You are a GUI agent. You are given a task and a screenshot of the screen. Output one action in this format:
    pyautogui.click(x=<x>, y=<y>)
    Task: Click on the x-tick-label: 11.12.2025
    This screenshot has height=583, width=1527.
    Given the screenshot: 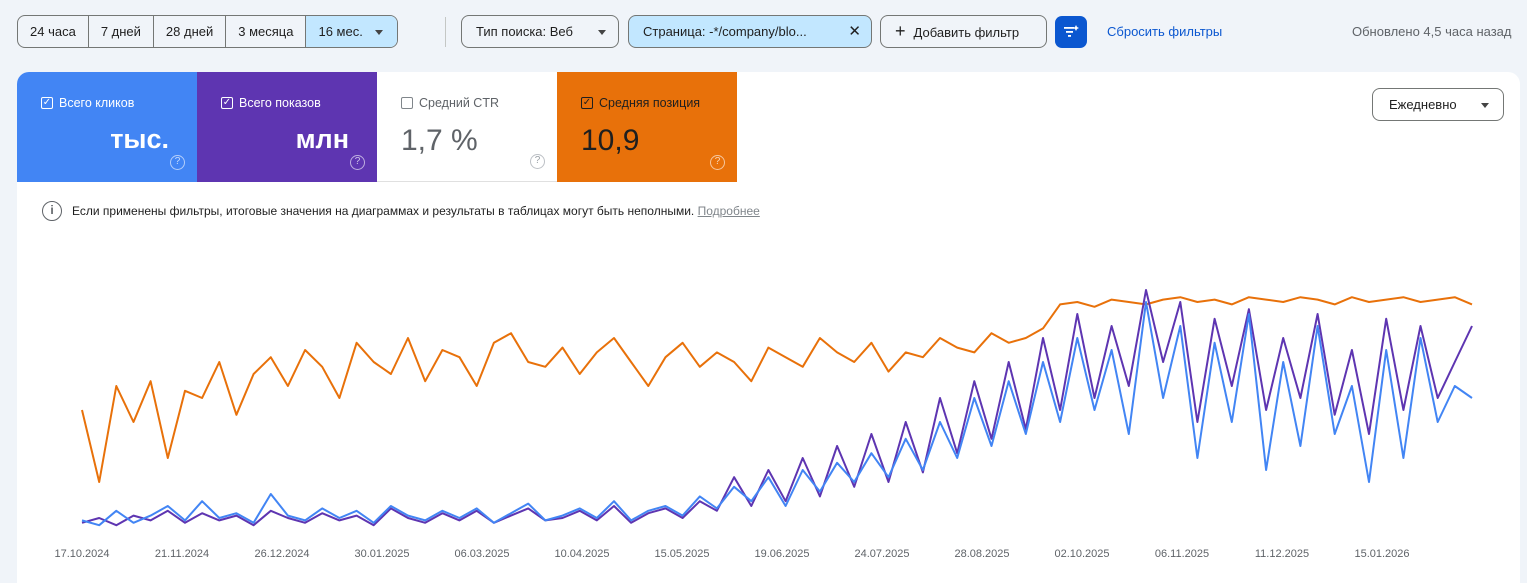 What is the action you would take?
    pyautogui.click(x=1282, y=554)
    